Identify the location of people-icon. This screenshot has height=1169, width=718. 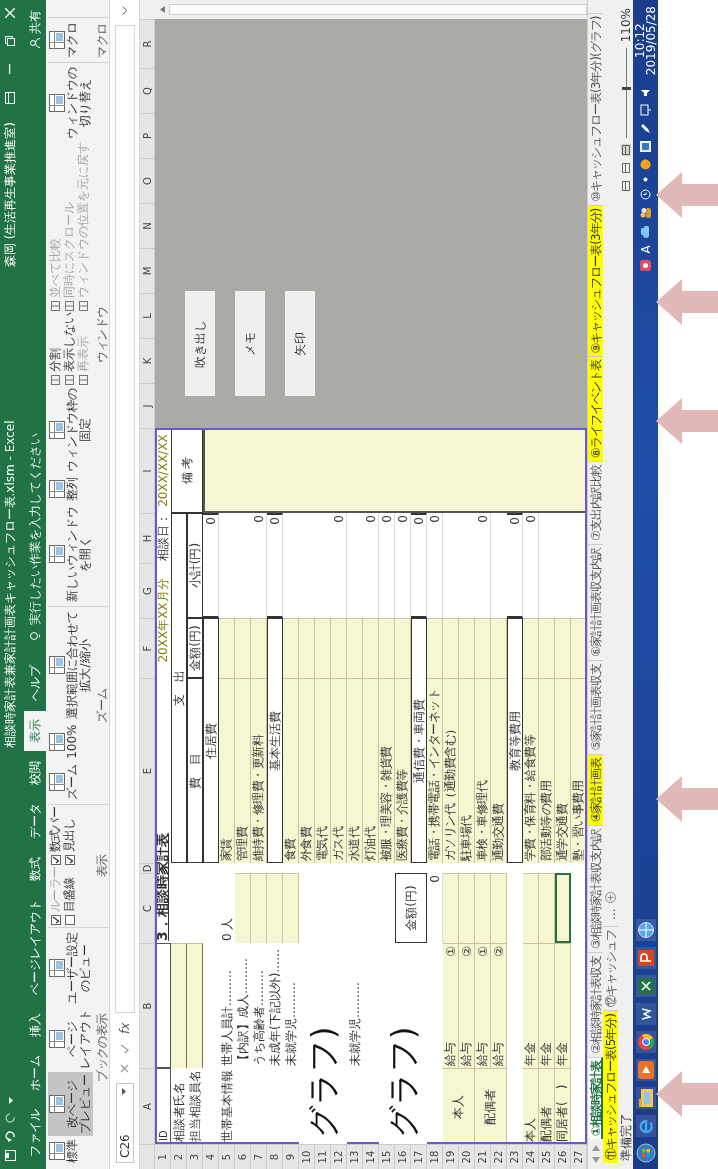
(645, 213).